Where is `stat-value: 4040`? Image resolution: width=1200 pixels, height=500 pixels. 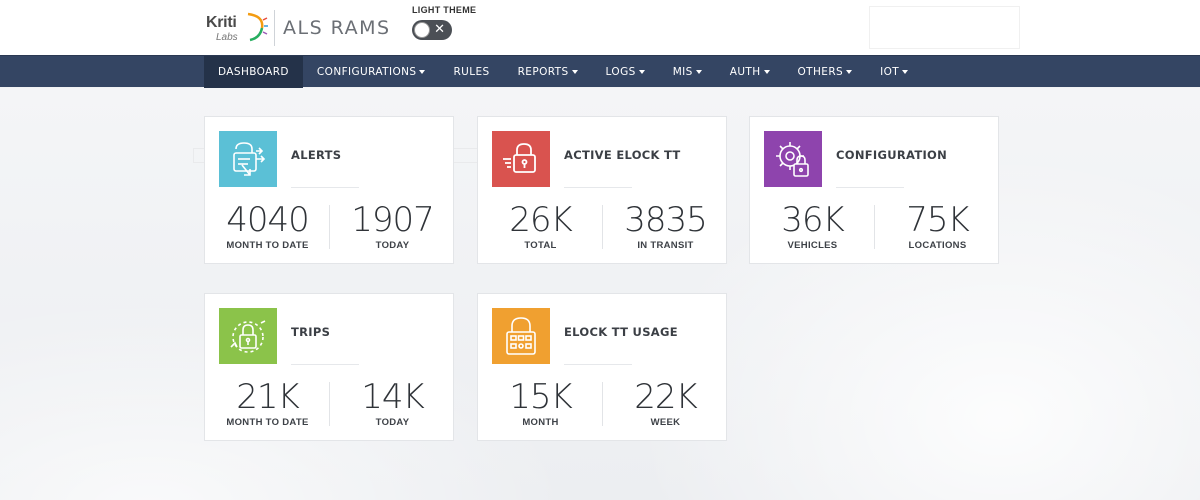 stat-value: 4040 is located at coordinates (268, 220).